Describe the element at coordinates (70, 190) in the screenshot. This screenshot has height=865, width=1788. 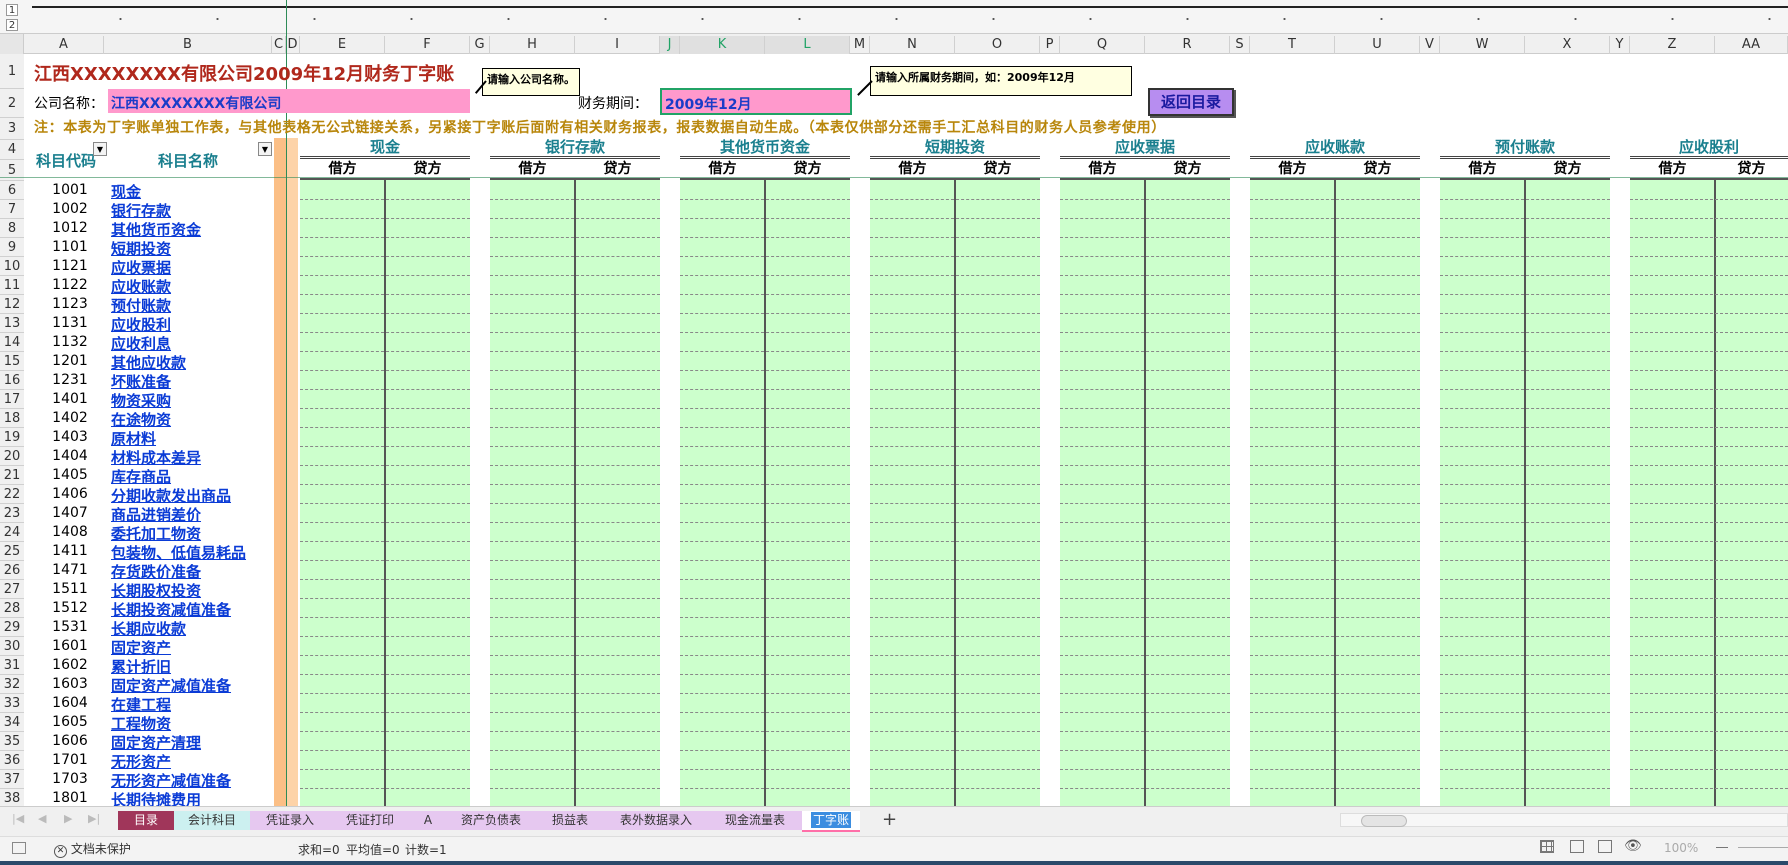
I see `account-code: 1001` at that location.